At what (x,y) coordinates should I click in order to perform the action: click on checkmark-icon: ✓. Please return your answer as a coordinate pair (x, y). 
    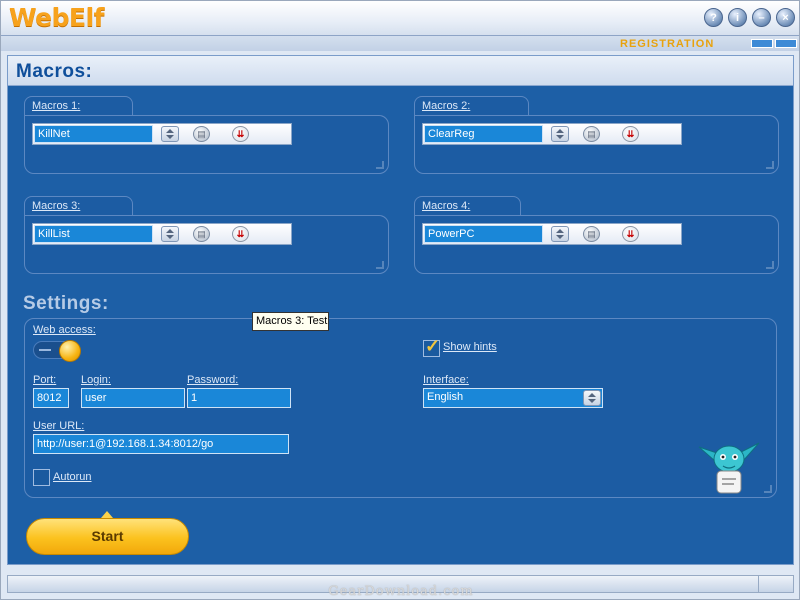
    Looking at the image, I should click on (433, 346).